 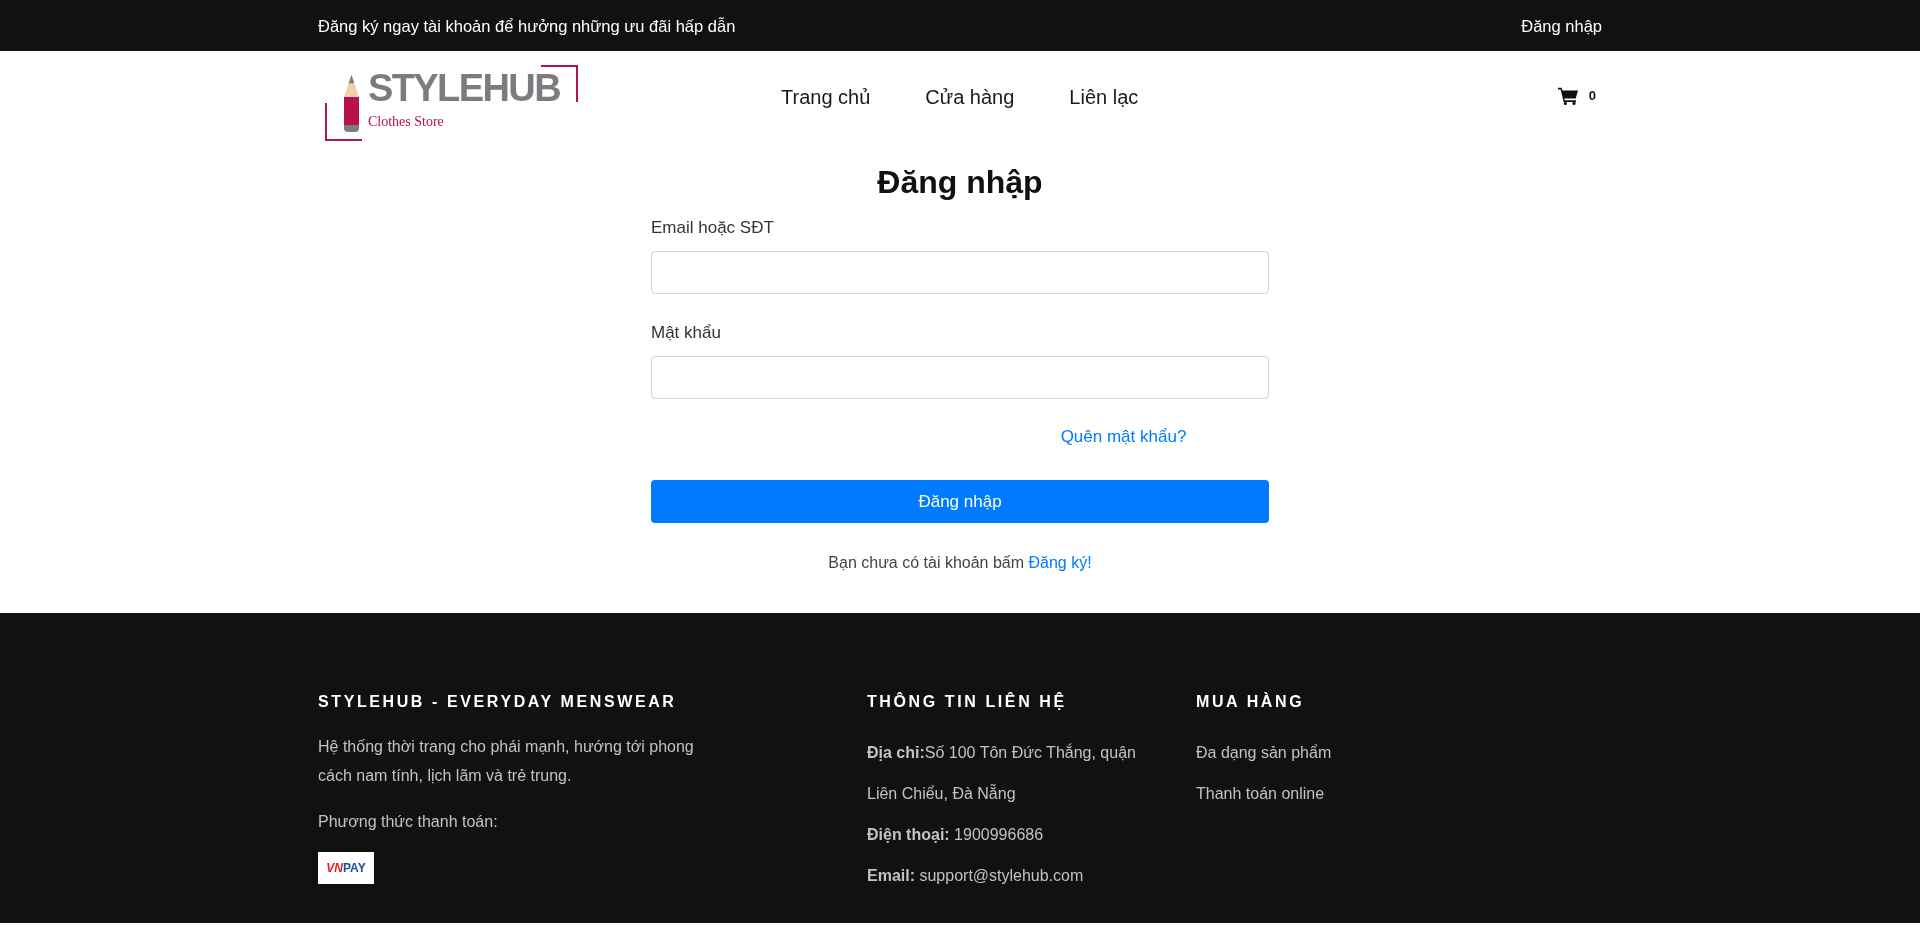 What do you see at coordinates (960, 563) in the screenshot?
I see `signup-prompt: Bạn chưa có tài khoản bấm Đăng ký!` at bounding box center [960, 563].